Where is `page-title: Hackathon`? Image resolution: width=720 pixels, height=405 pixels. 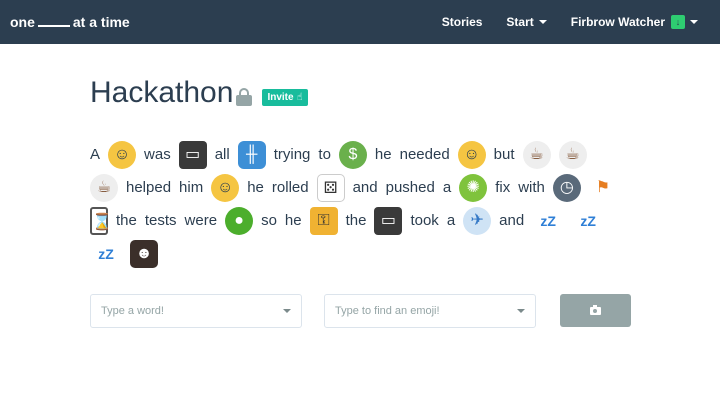
page-title: Hackathon is located at coordinates (162, 92).